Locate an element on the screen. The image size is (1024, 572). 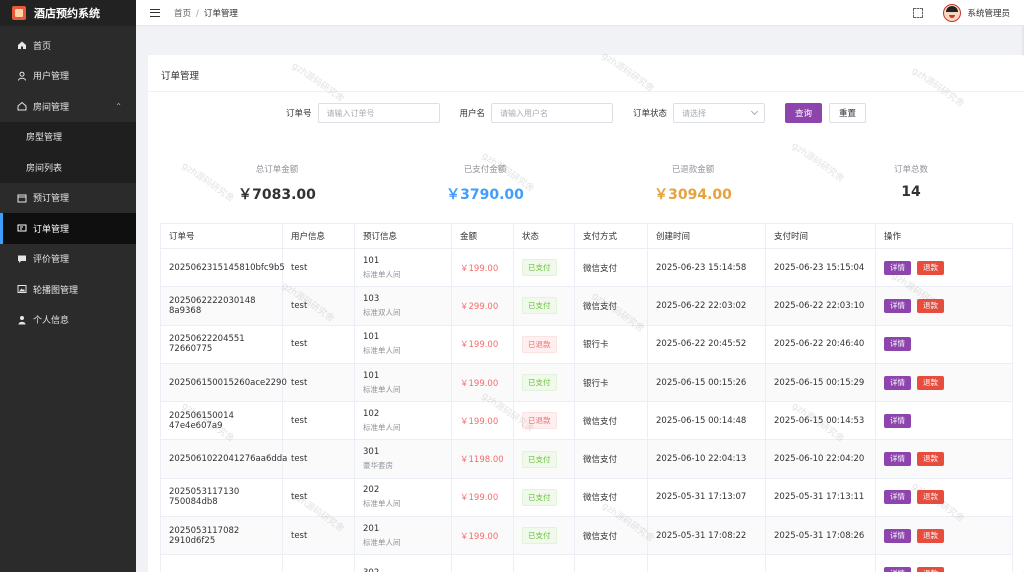
search-form: 订单号 请输入订单号 用户名 请输入用户名 订单状态 请选择 查询 重置 is located at coordinates (576, 113).